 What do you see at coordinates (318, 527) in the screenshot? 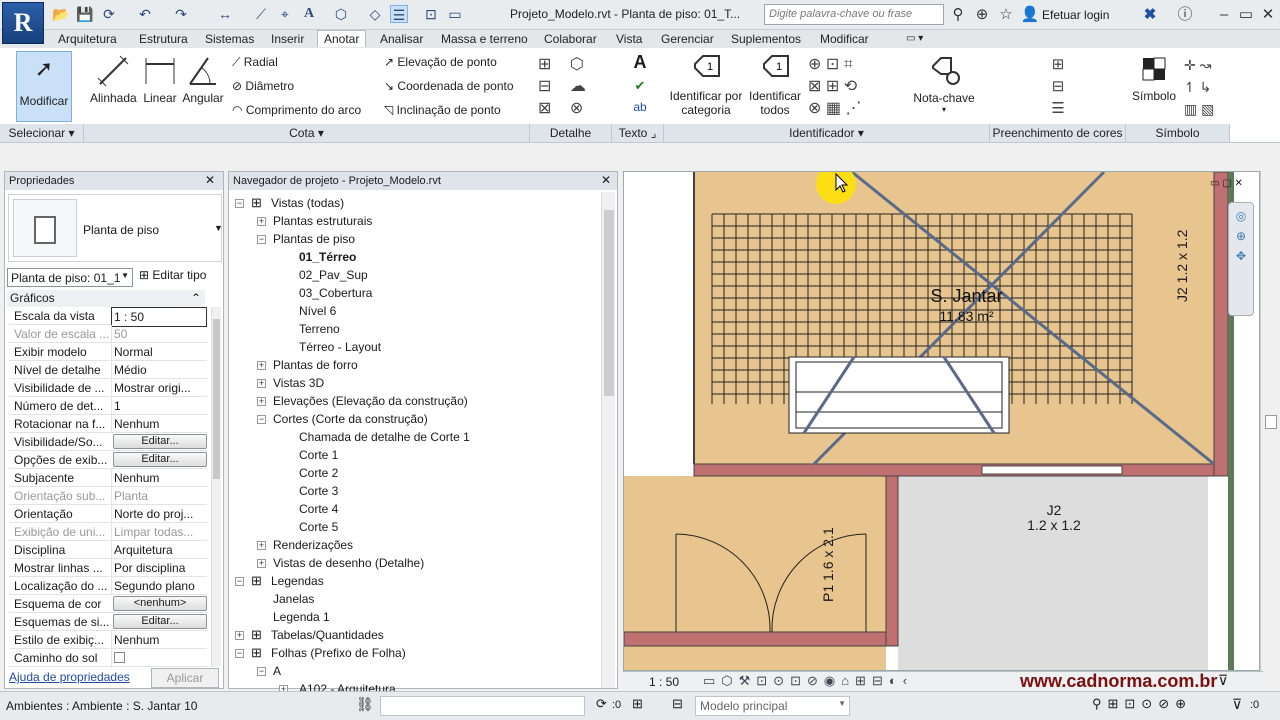
I see `browser-tree-item: Corte 5` at bounding box center [318, 527].